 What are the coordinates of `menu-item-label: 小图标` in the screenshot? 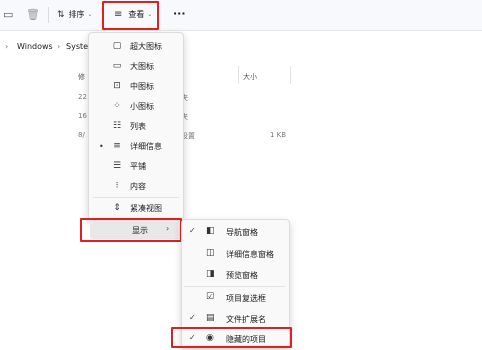 It's located at (142, 106).